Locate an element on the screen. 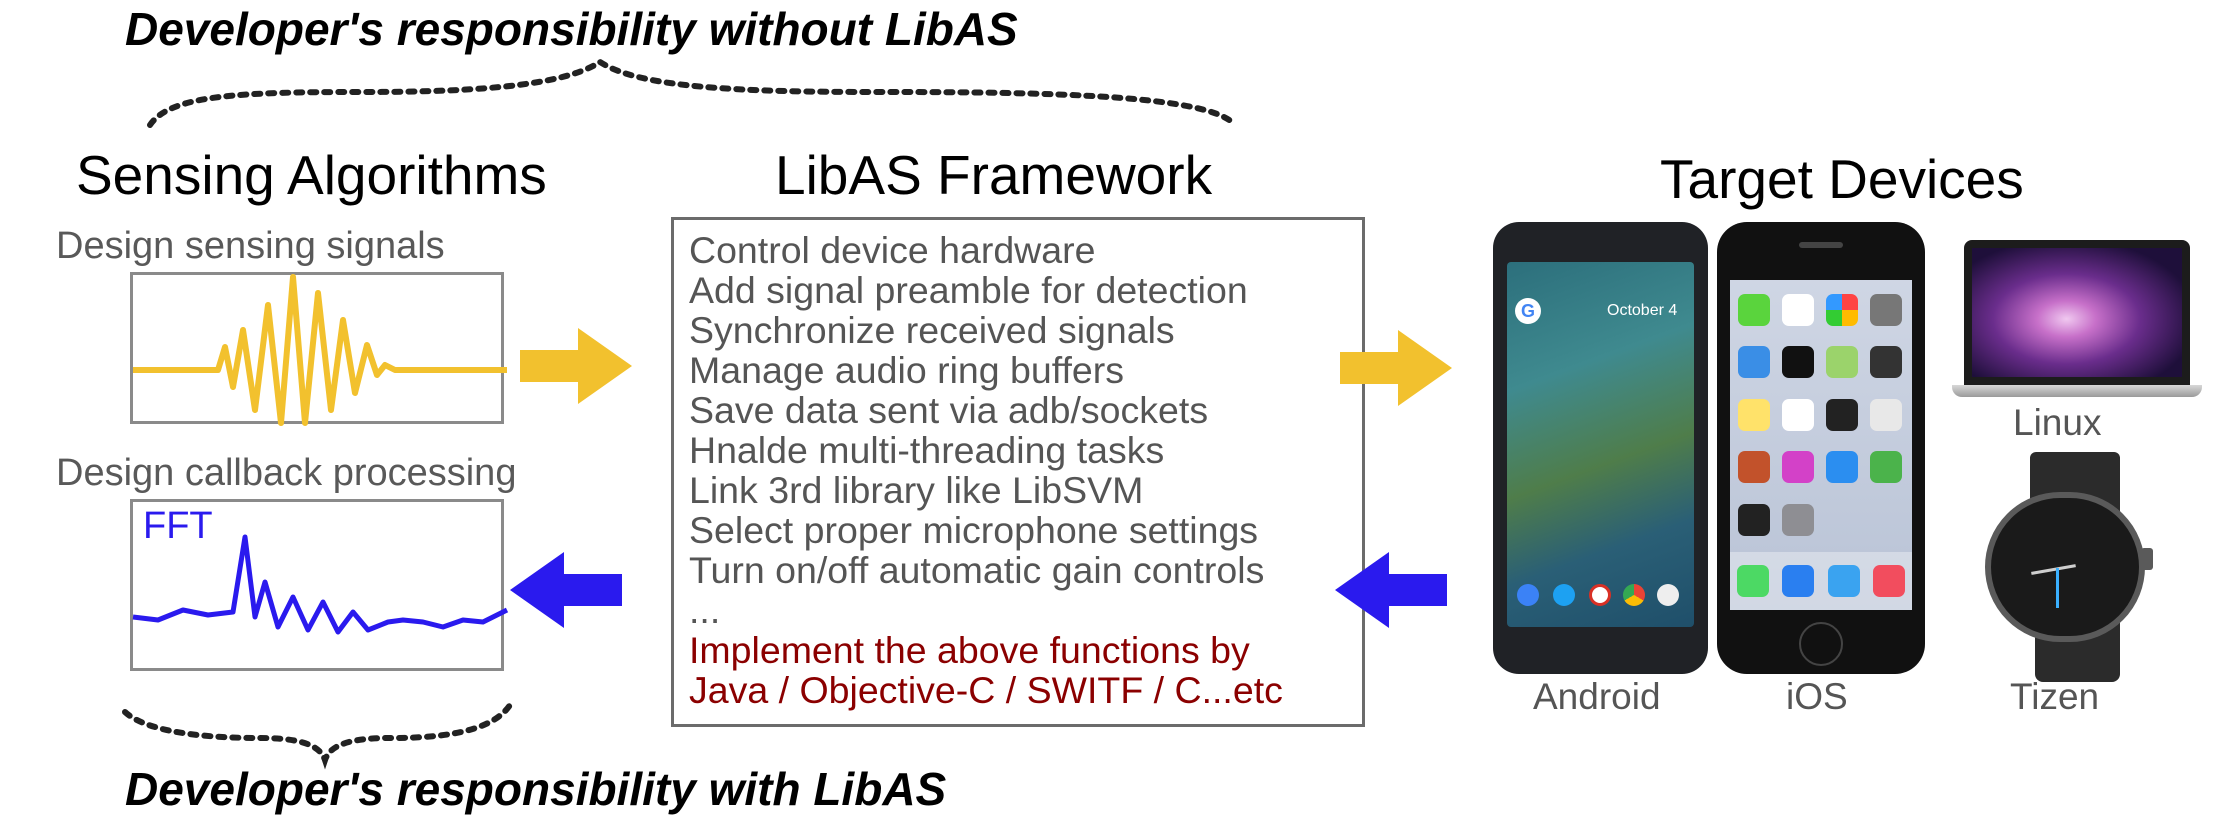 Image resolution: width=2233 pixels, height=820 pixels. android-label: Android is located at coordinates (1597, 696).